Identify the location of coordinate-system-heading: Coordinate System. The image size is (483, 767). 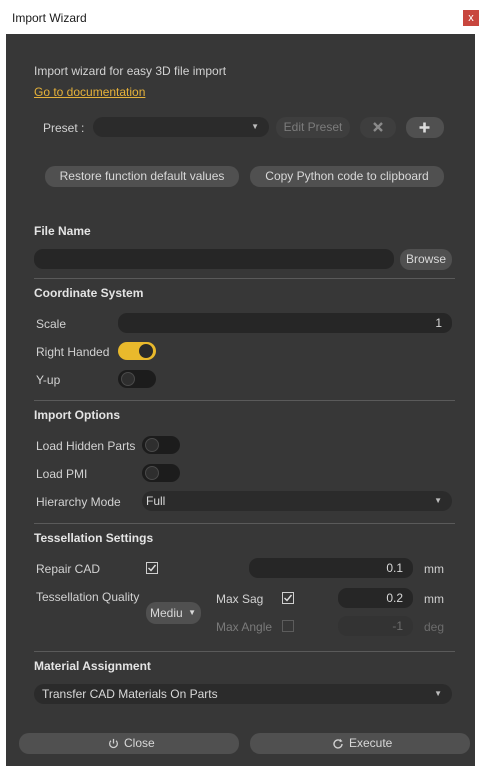
(89, 293).